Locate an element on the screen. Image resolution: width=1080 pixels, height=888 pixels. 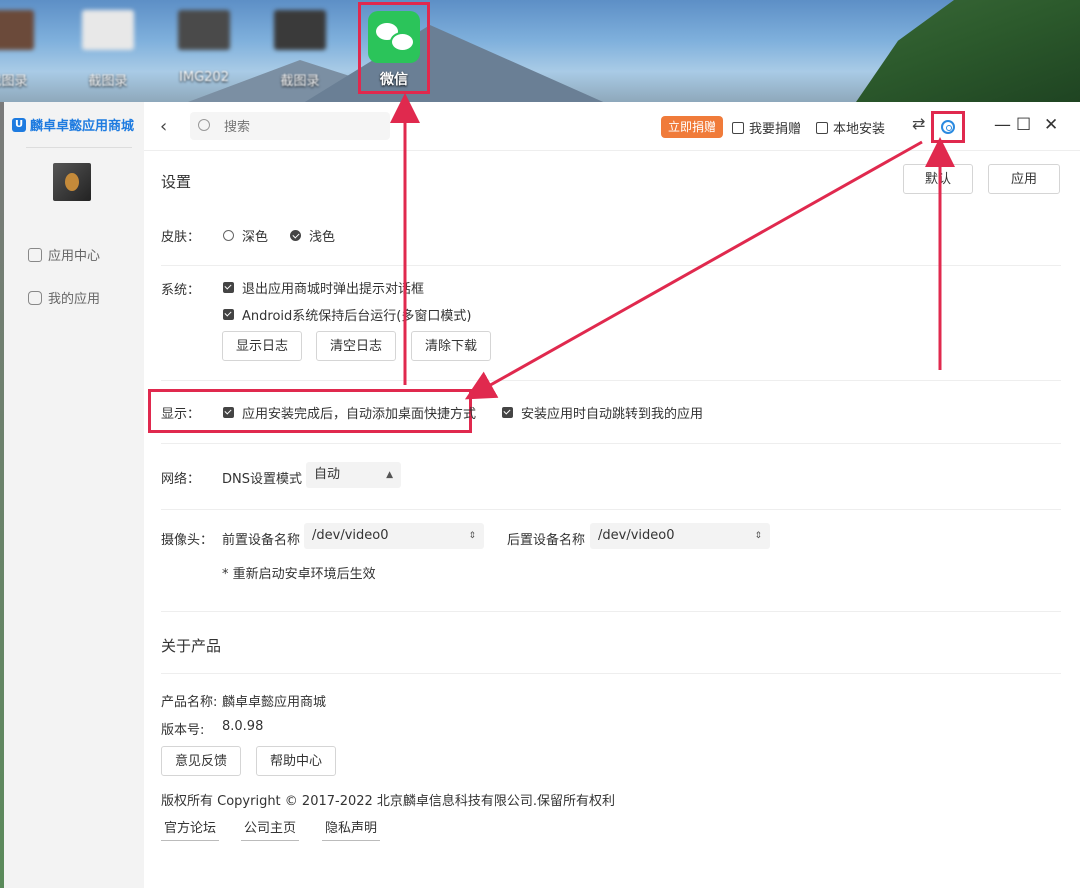
auto-jump-checkbox: 安装应用时自动跳转到我的应用 is located at coordinates (602, 412).